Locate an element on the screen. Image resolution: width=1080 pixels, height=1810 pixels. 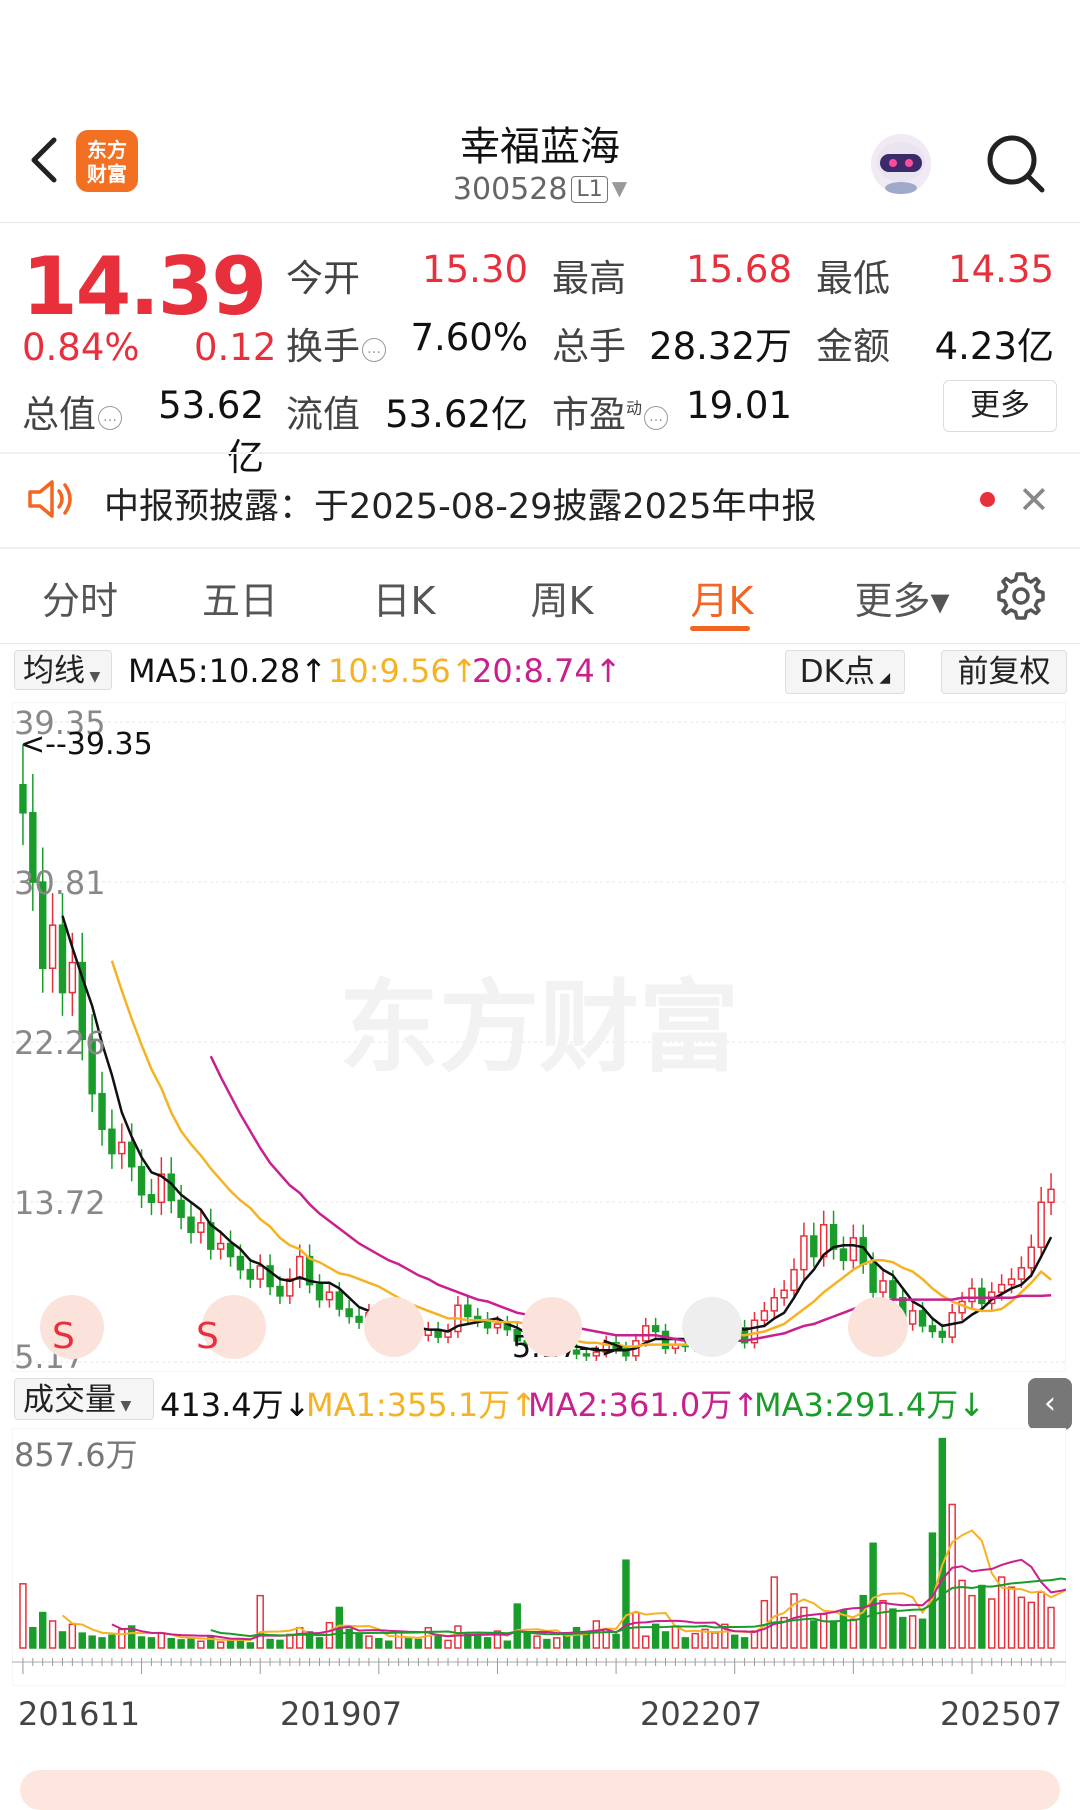
more-button: 更多 is located at coordinates (1000, 406).